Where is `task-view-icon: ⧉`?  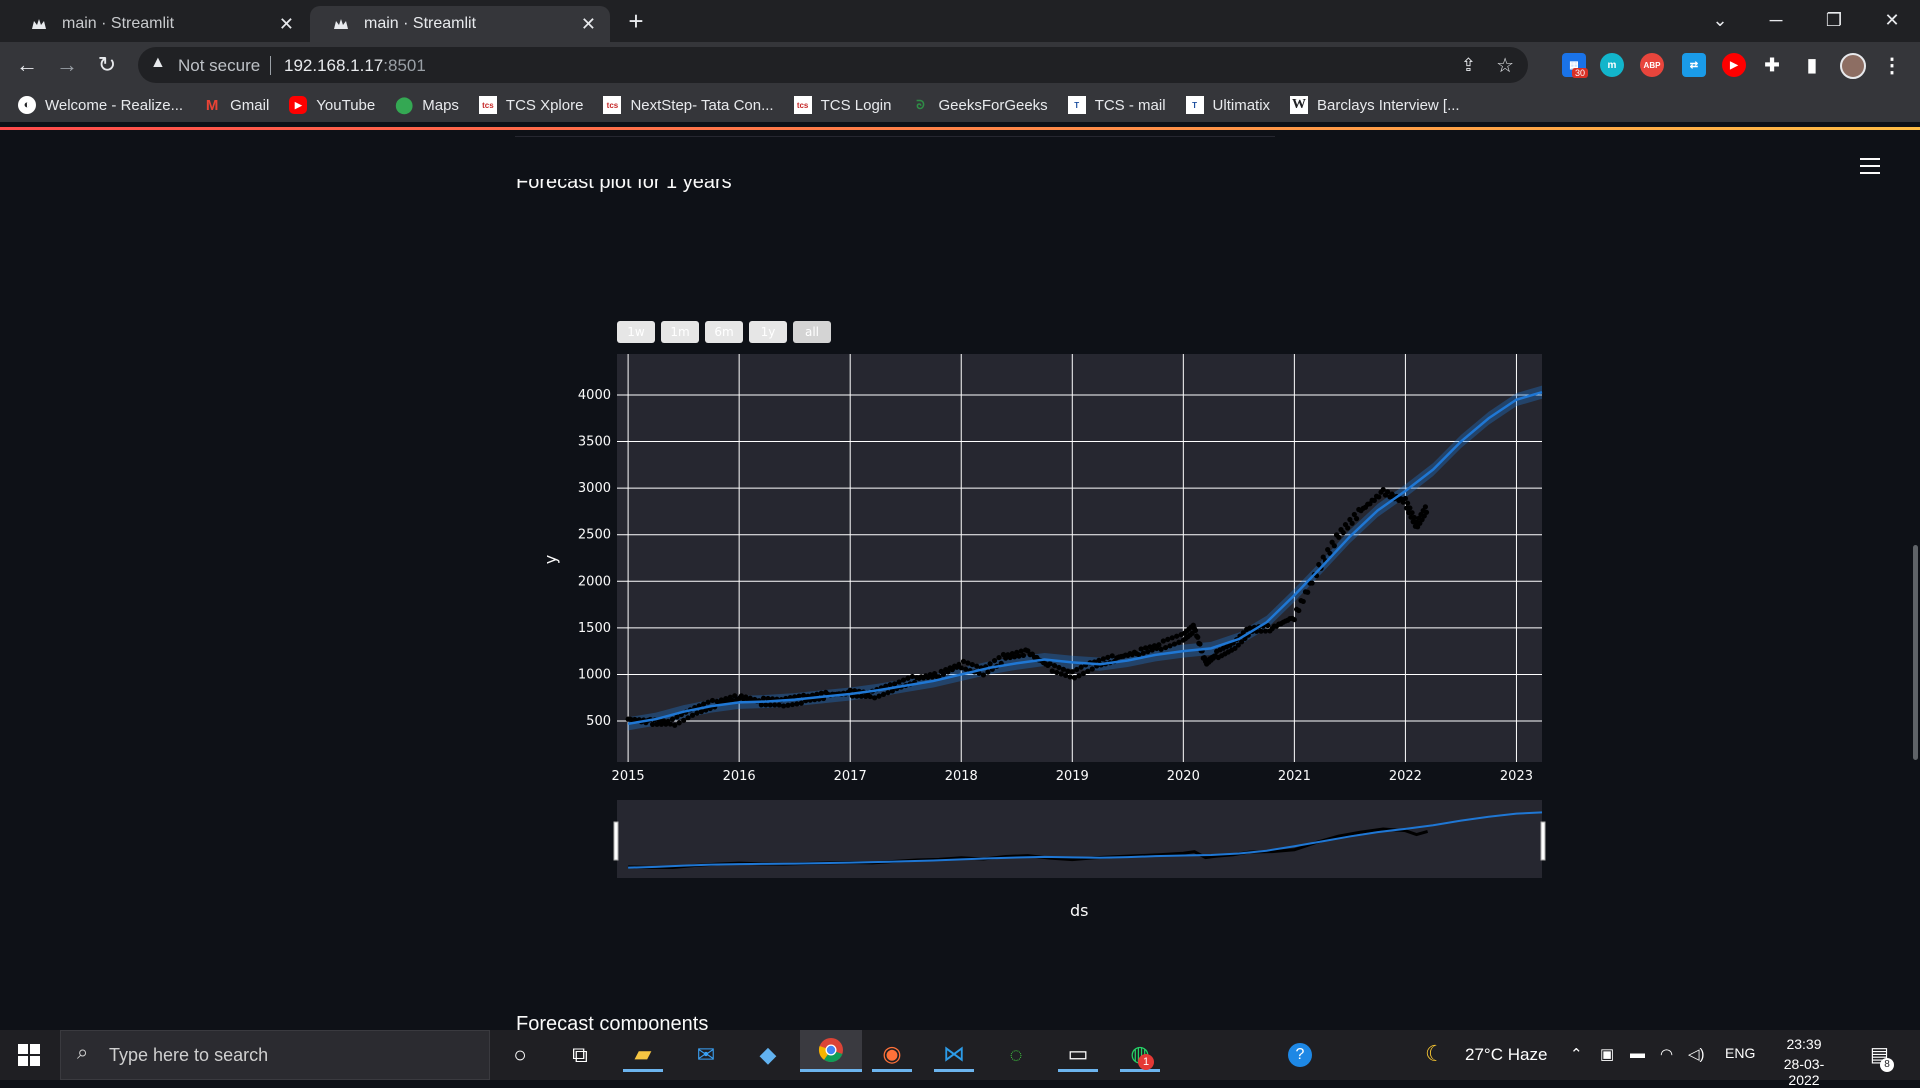
task-view-icon: ⧉ is located at coordinates (580, 1055).